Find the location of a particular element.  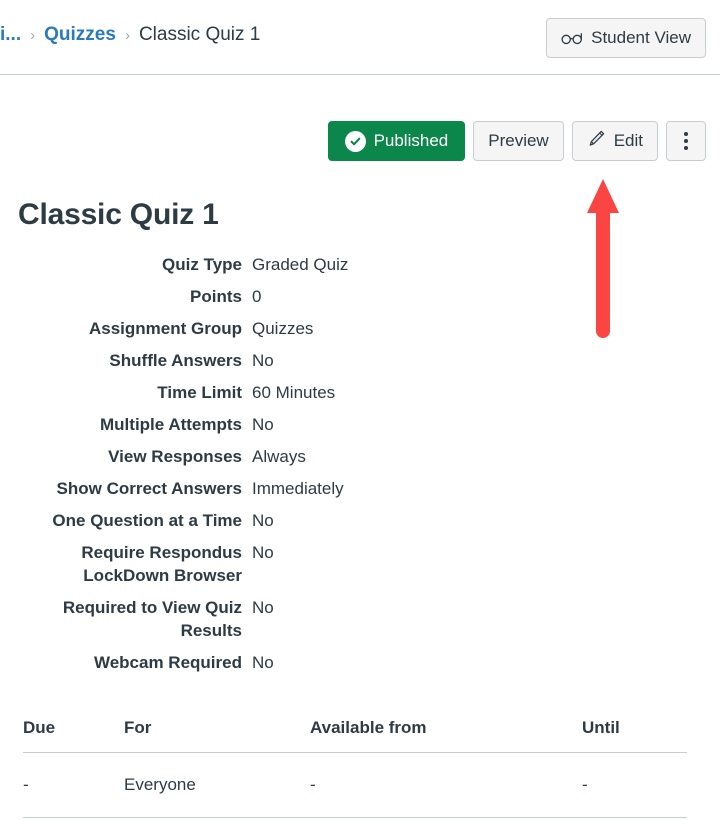

due-table-header: Due For Available from Until is located at coordinates (355, 735).